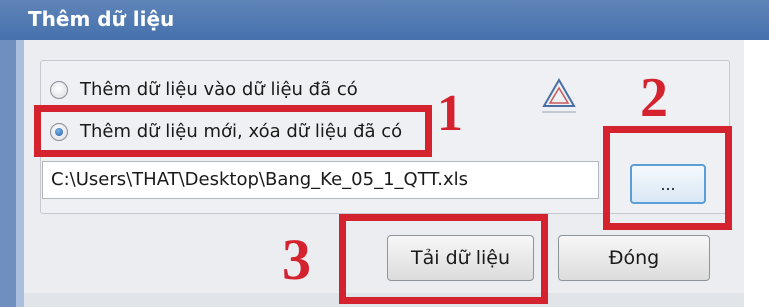 The width and height of the screenshot is (769, 307). Describe the element at coordinates (559, 95) in the screenshot. I see `triangle-logo-icon` at that location.